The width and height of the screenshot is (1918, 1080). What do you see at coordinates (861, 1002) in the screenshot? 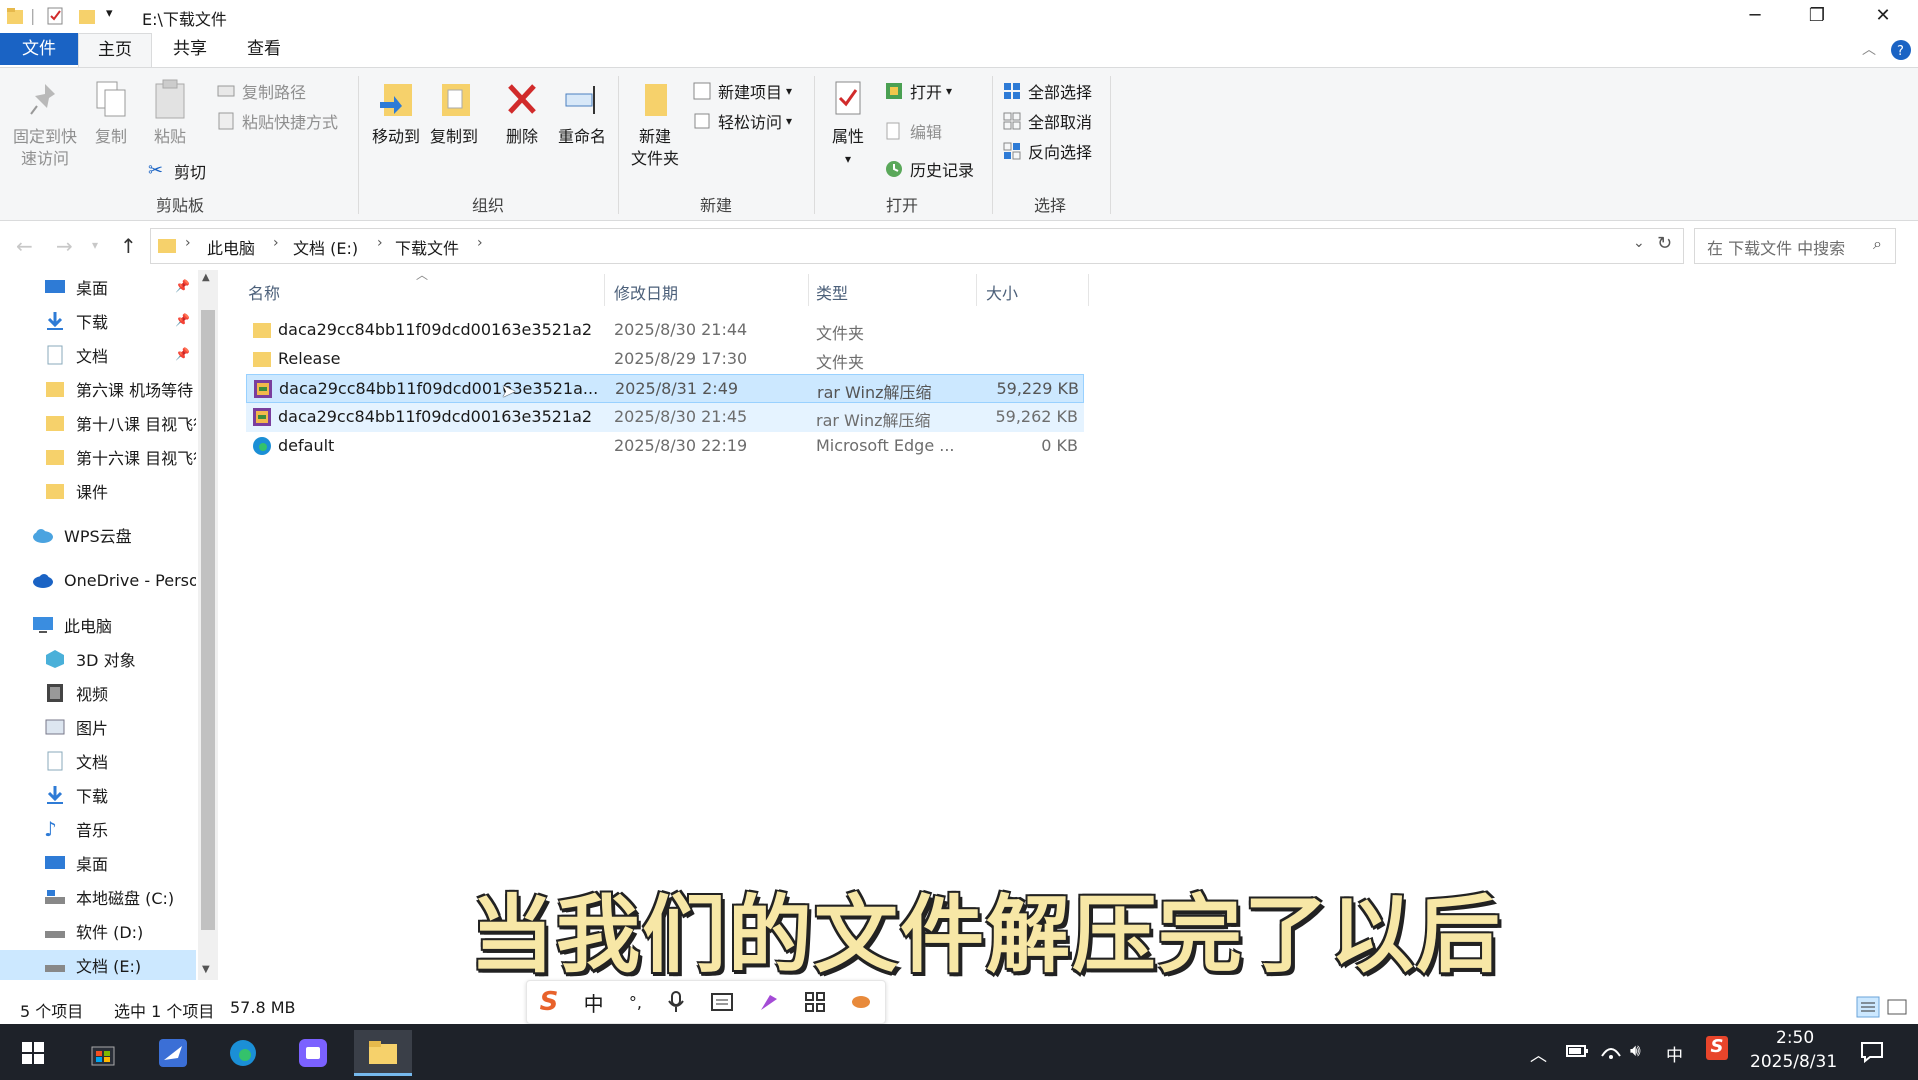
I see `more-tools-icon` at bounding box center [861, 1002].